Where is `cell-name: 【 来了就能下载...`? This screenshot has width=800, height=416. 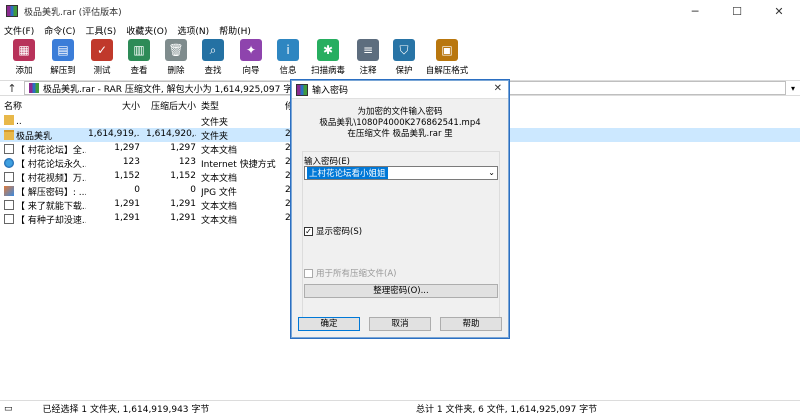 cell-name: 【 来了就能下载... is located at coordinates (45, 205).